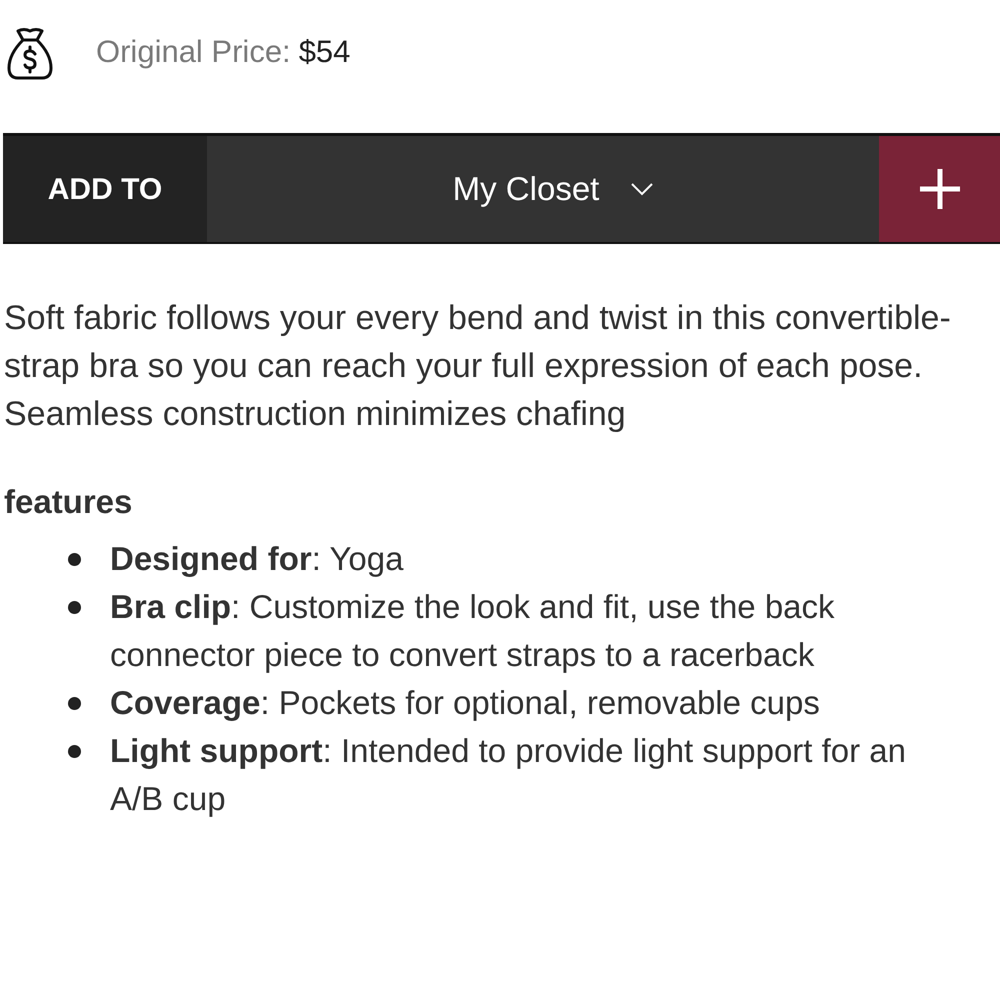 The height and width of the screenshot is (1000, 1000). I want to click on add-to-label: ADD TO, so click(105, 189).